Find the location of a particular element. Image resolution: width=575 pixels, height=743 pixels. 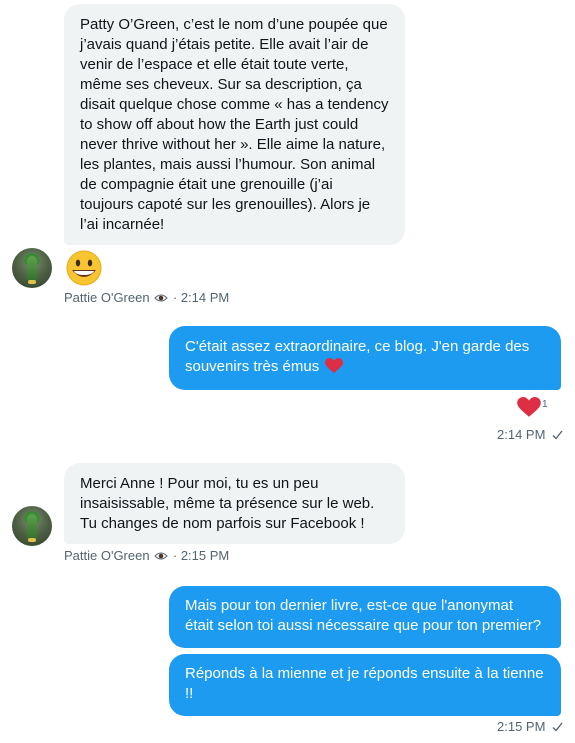

message-meta: Pattie O'Green · 2:14 PM is located at coordinates (146, 298).